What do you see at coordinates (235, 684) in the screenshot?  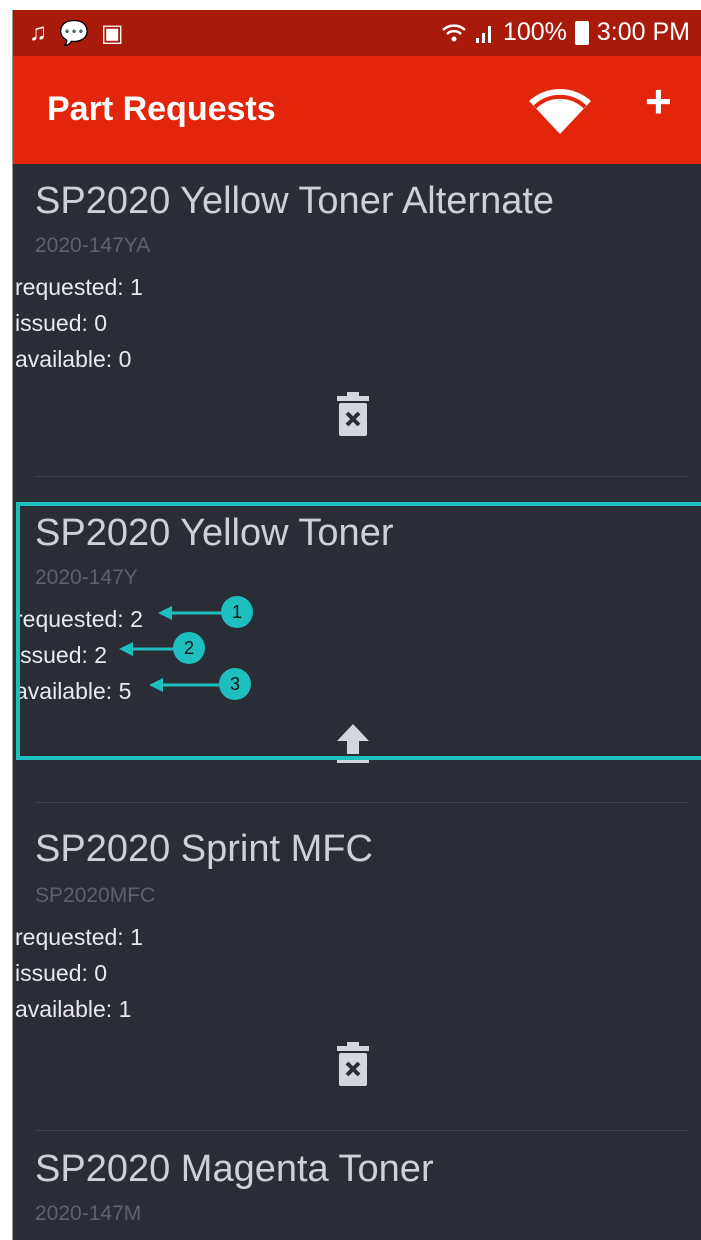 I see `callout-badge-3: 3` at bounding box center [235, 684].